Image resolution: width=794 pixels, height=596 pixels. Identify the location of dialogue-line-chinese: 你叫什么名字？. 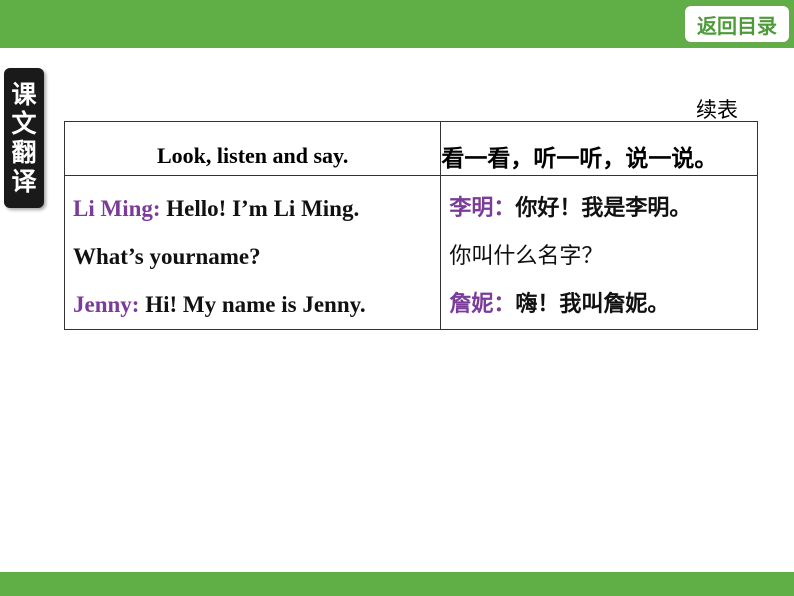
(599, 257).